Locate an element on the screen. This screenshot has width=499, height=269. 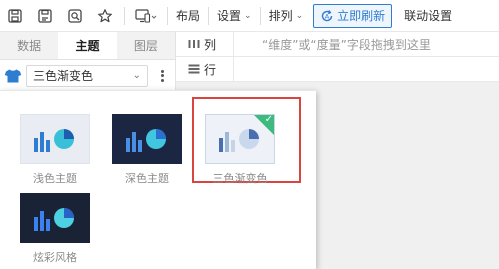
tab-data-label: 数据 is located at coordinates (29, 46).